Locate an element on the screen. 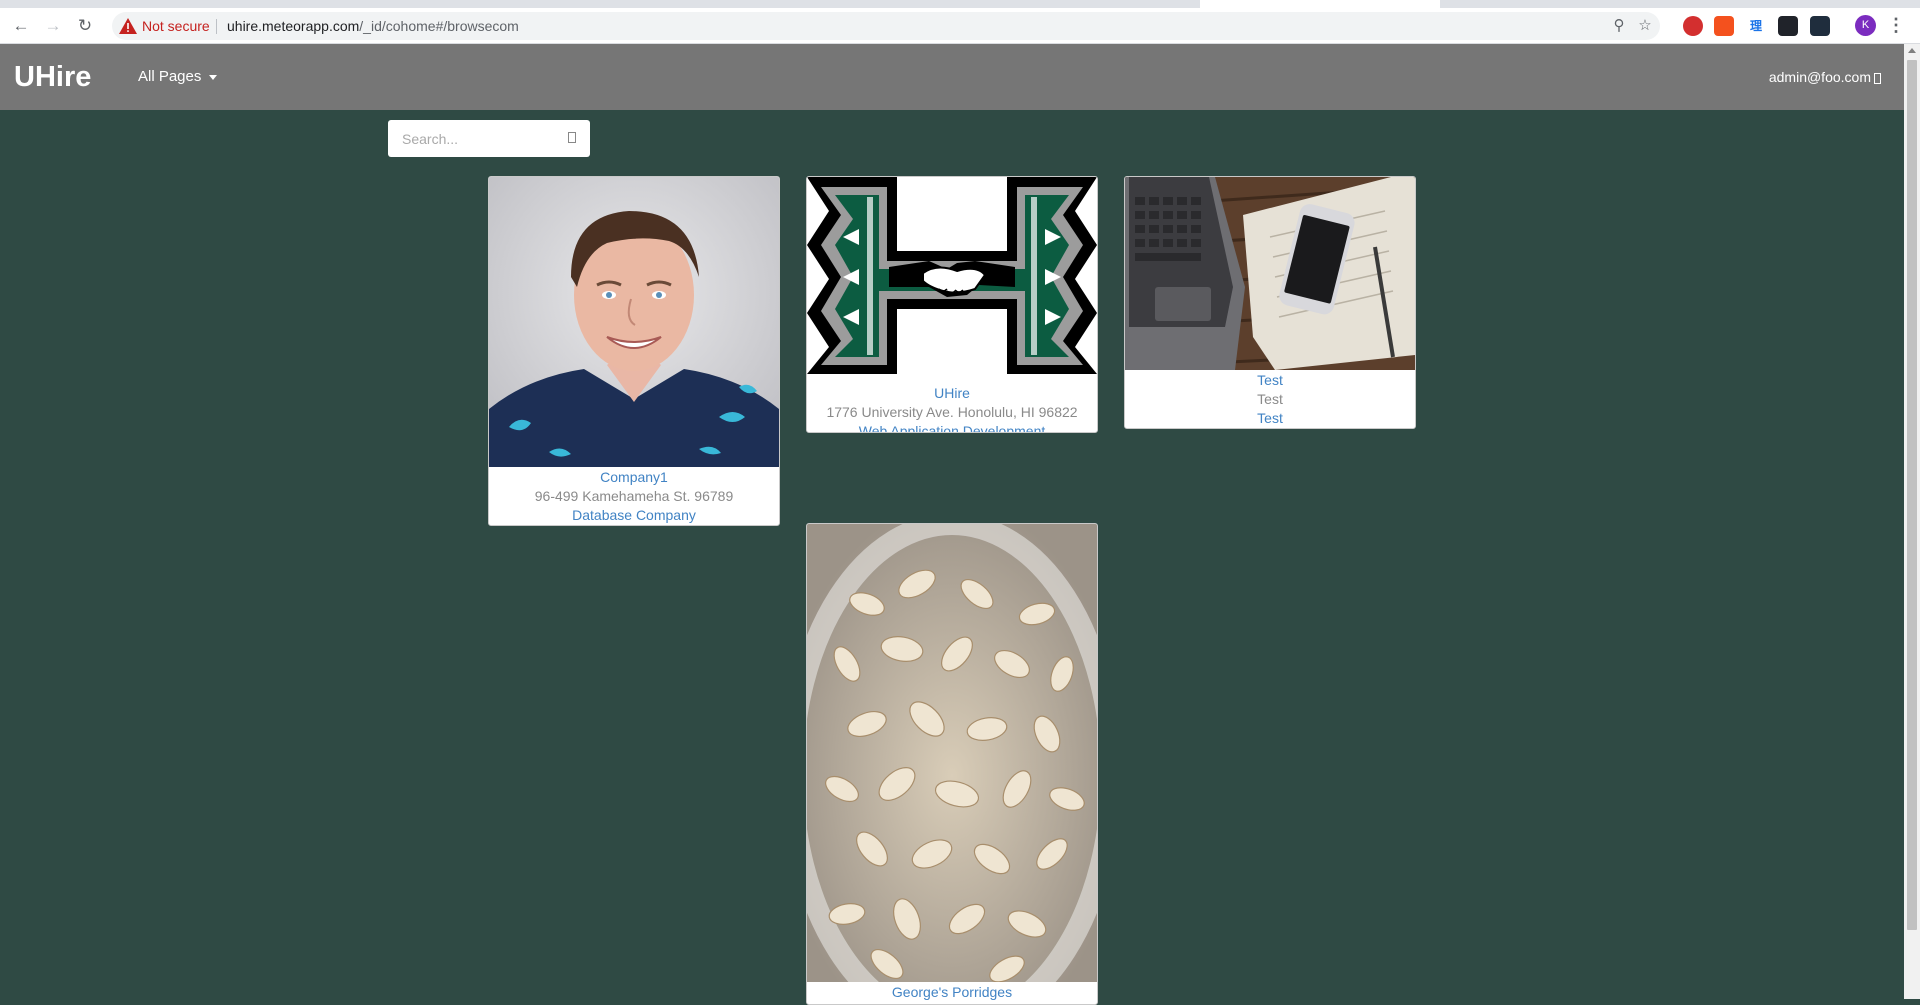 The width and height of the screenshot is (1920, 1005). back-arrow-icon: ← is located at coordinates (21, 26).